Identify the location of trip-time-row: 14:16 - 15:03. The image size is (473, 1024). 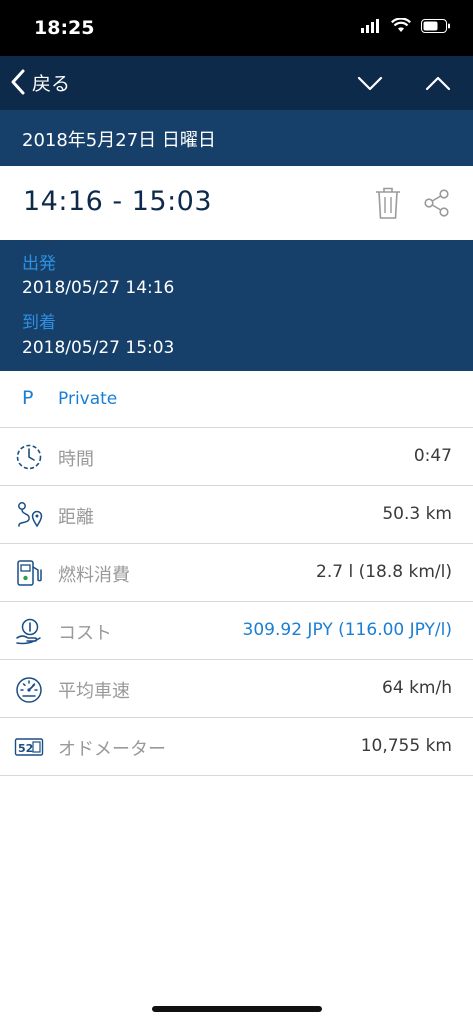
(236, 203).